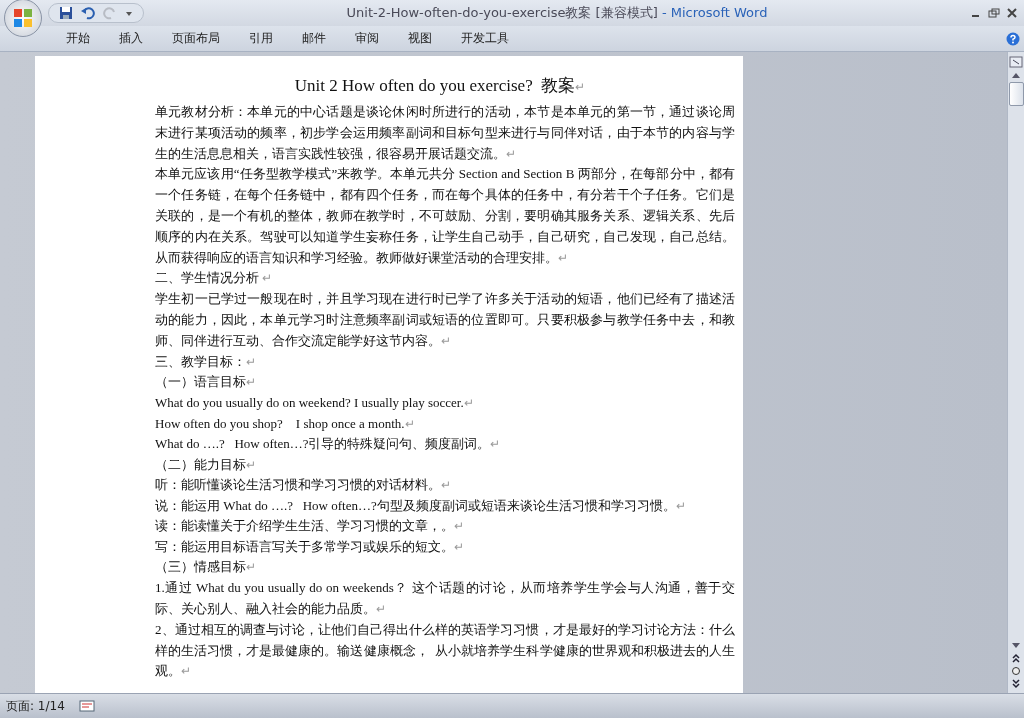 This screenshot has height=718, width=1024. Describe the element at coordinates (421, 505) in the screenshot. I see `paragraph: 说：能运用 What do ….? How often…?句型及频度副词或短语来谈论生活习惯和学习习惯。↵` at that location.